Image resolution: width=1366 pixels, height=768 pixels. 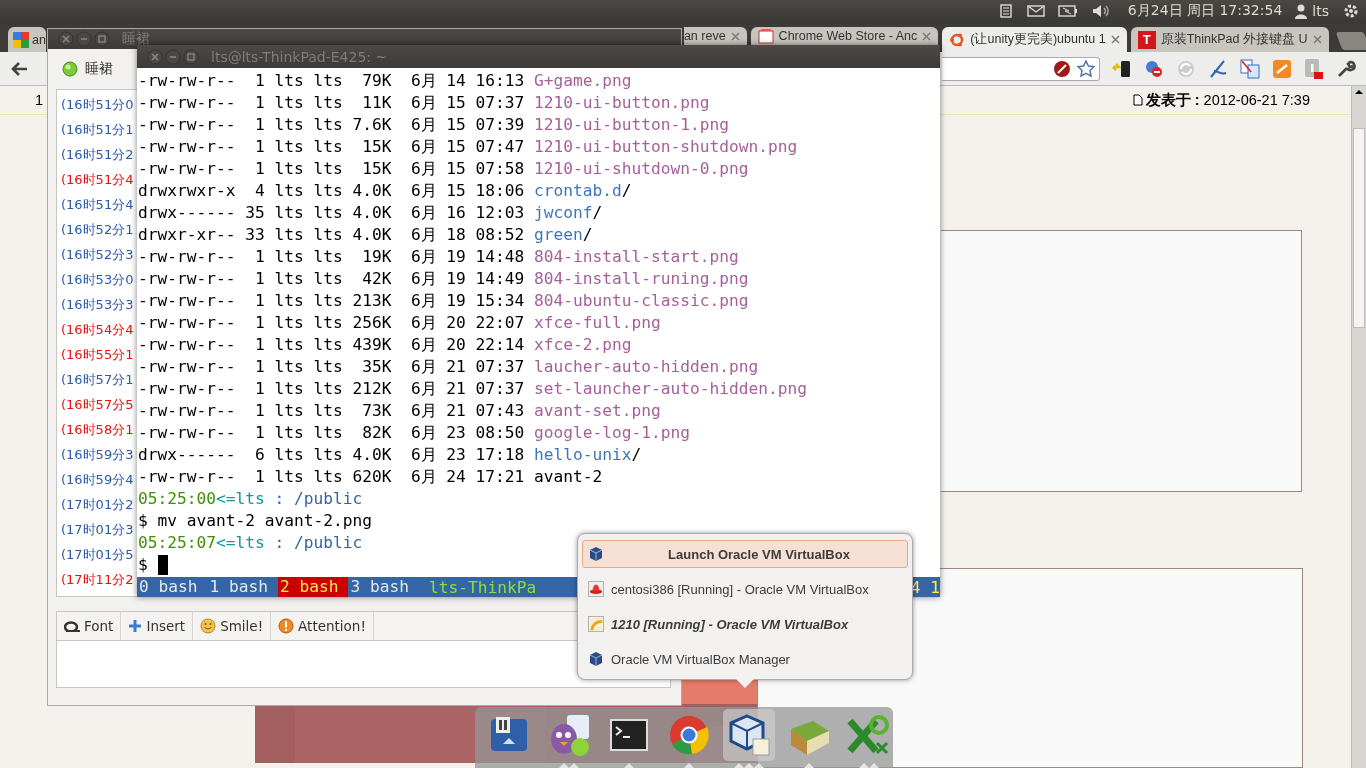 What do you see at coordinates (848, 36) in the screenshot?
I see `tab-title: Chrome Web Store - Anc` at bounding box center [848, 36].